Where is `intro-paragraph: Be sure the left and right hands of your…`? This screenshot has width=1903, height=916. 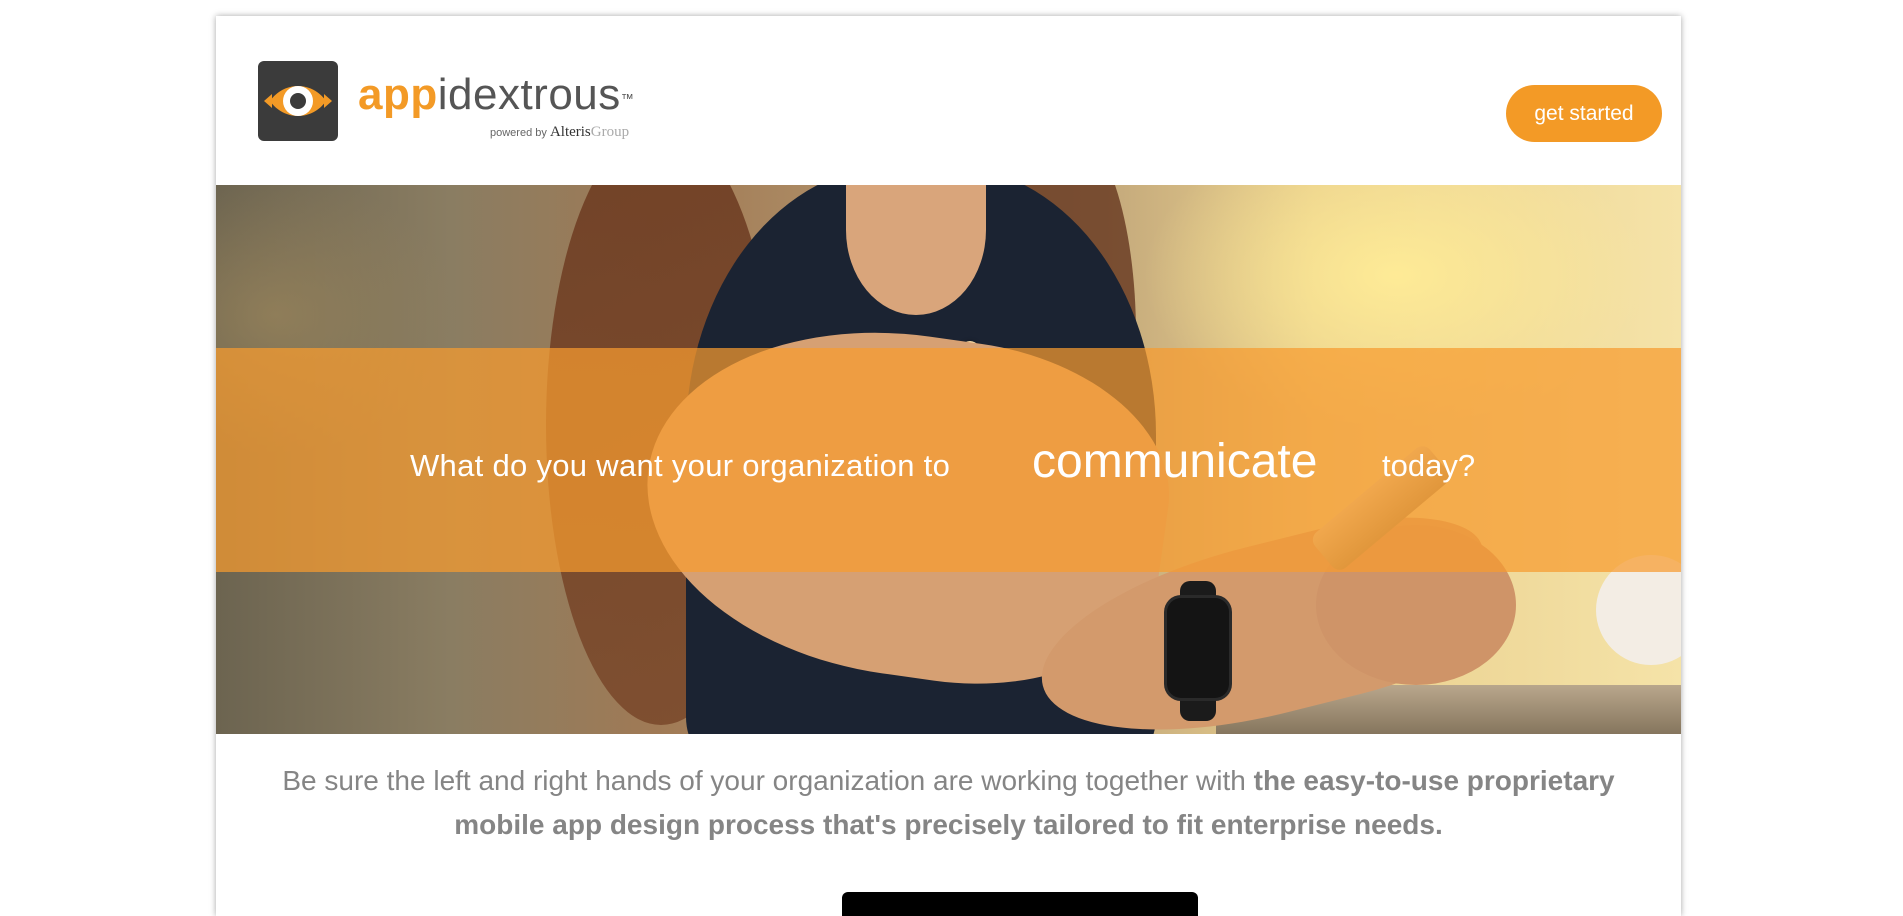
intro-paragraph: Be sure the left and right hands of your… is located at coordinates (948, 803).